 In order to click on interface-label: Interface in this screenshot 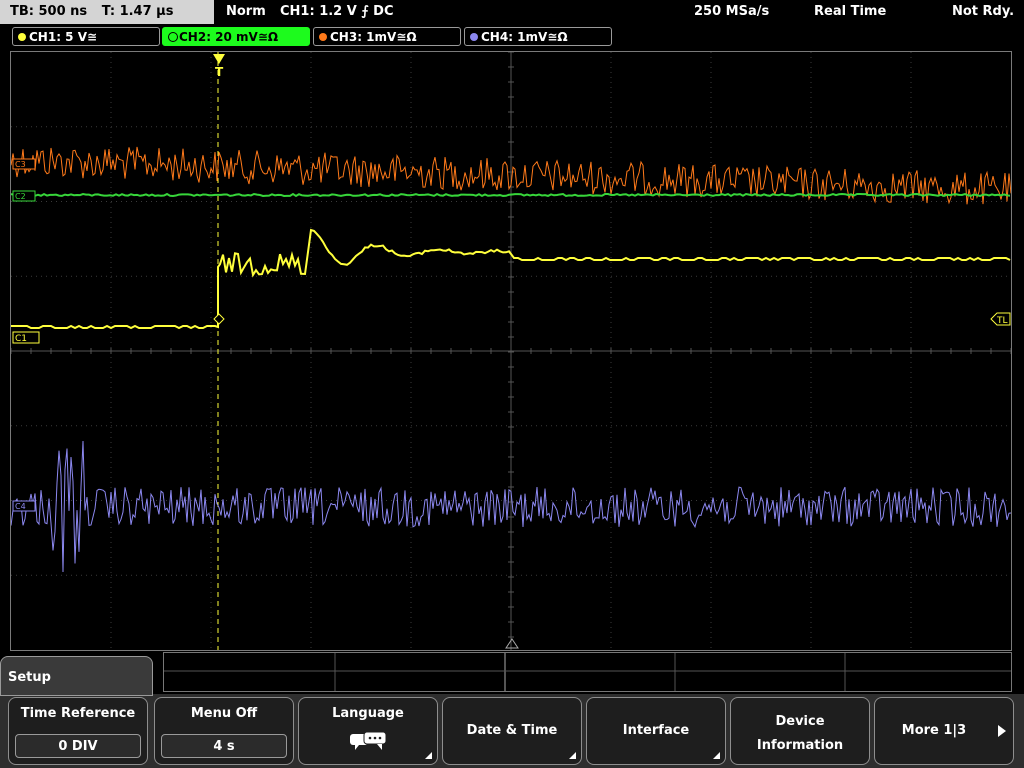, I will do `click(656, 730)`.